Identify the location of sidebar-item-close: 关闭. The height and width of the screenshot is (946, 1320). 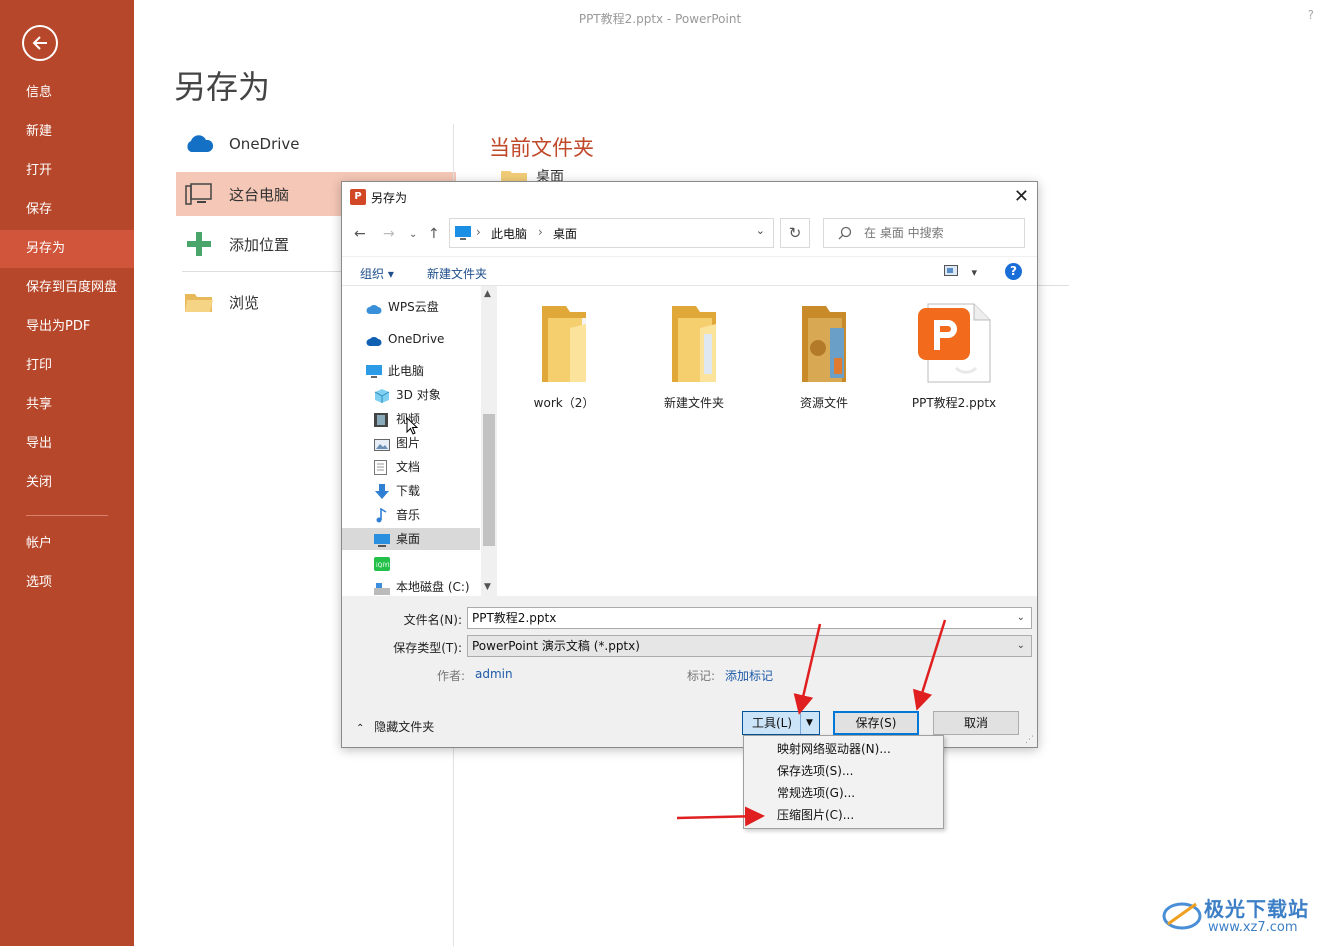
(67, 483).